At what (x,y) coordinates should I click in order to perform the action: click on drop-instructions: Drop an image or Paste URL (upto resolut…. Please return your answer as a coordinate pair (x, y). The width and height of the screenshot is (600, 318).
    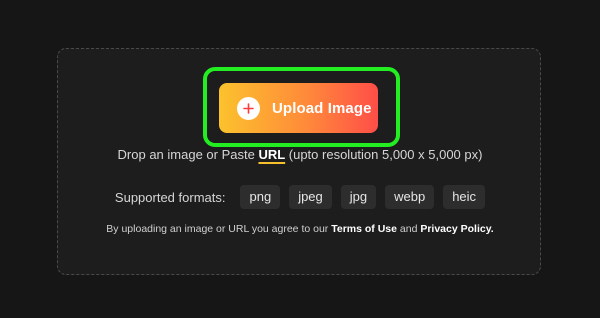
    Looking at the image, I should click on (300, 154).